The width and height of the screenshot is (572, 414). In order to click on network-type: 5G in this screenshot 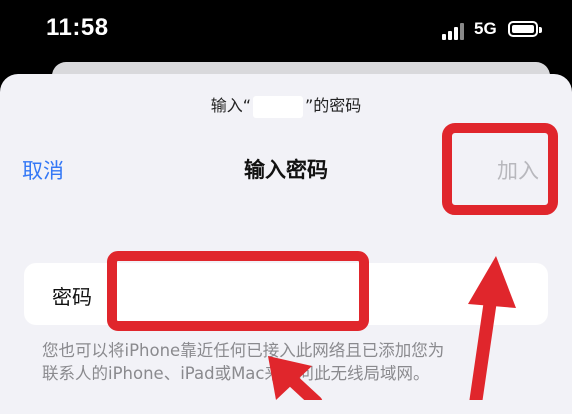, I will do `click(485, 28)`.